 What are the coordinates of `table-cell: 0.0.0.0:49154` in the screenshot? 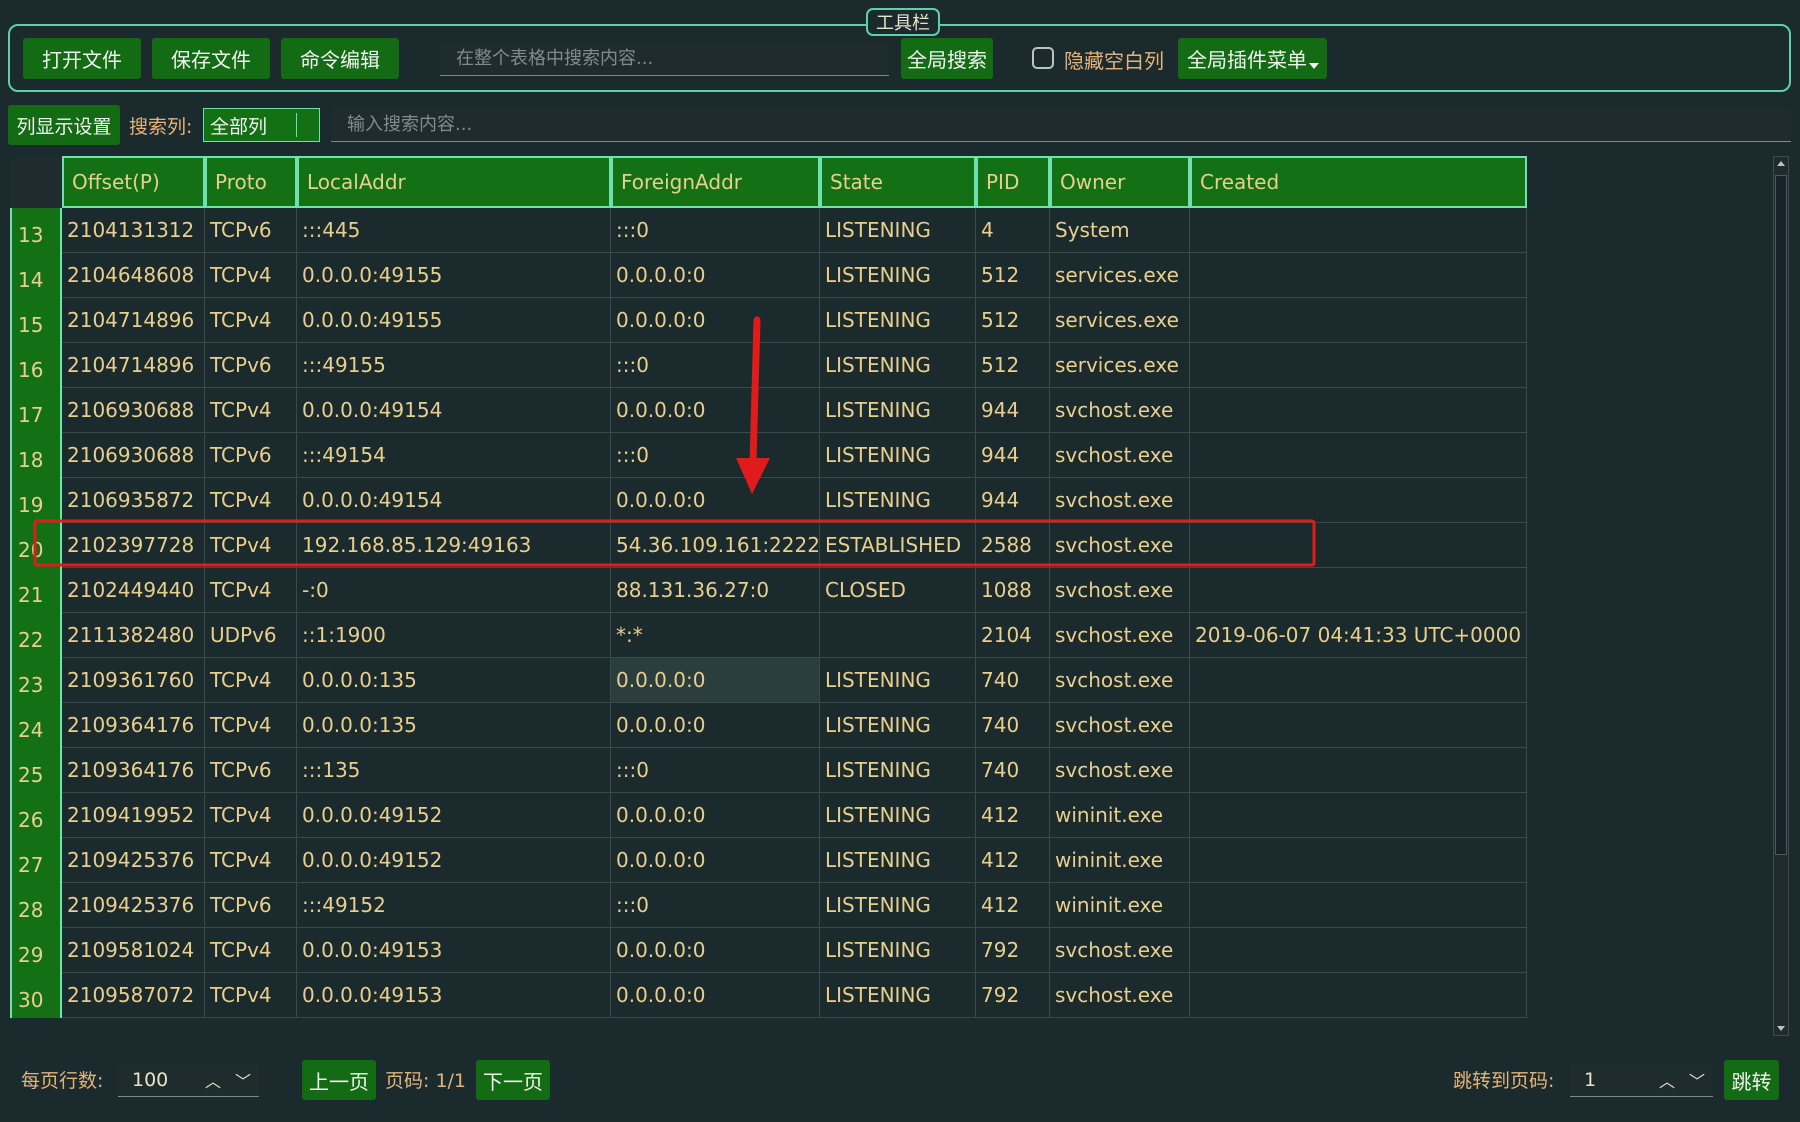 It's located at (454, 500).